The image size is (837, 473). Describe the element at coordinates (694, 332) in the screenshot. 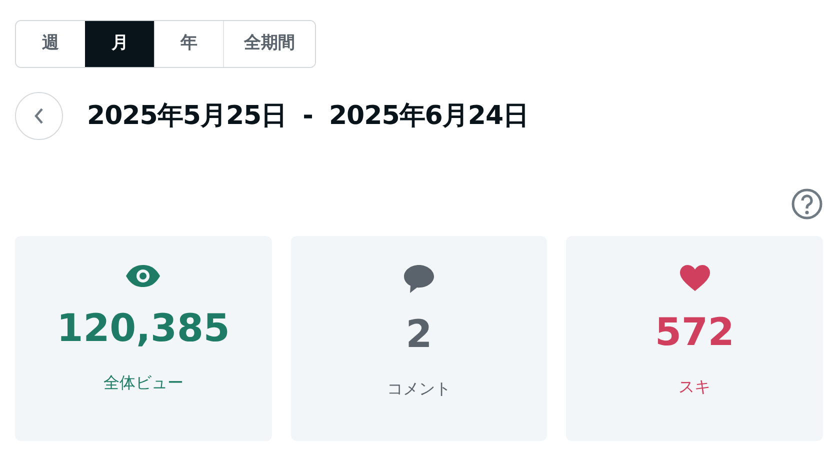

I see `stat-value: 572` at that location.